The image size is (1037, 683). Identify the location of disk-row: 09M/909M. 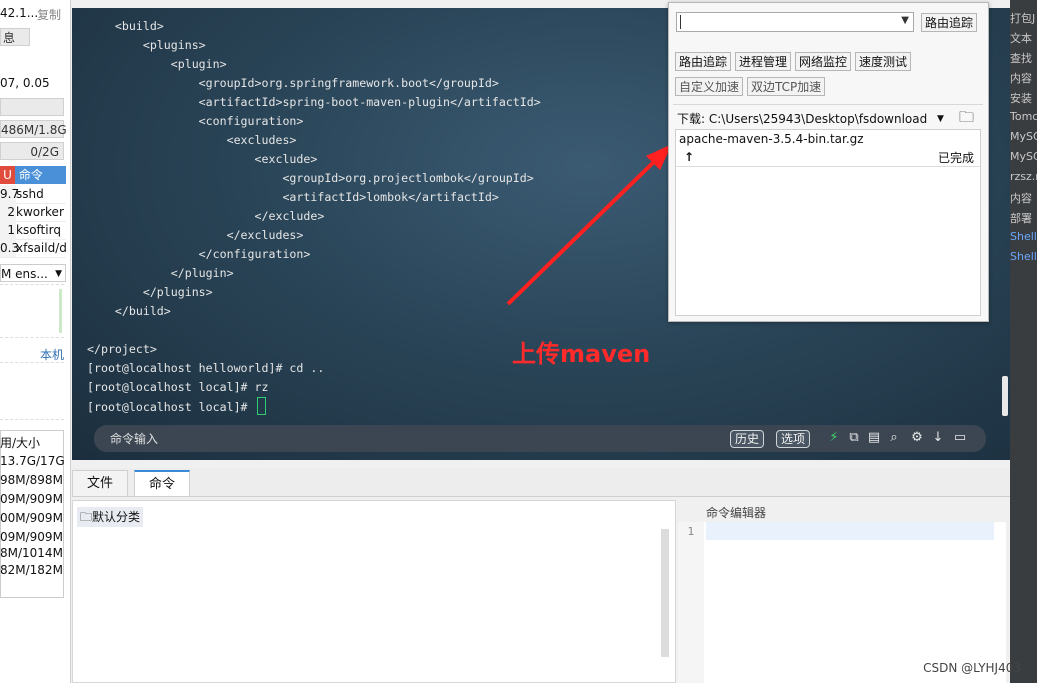
(31, 499).